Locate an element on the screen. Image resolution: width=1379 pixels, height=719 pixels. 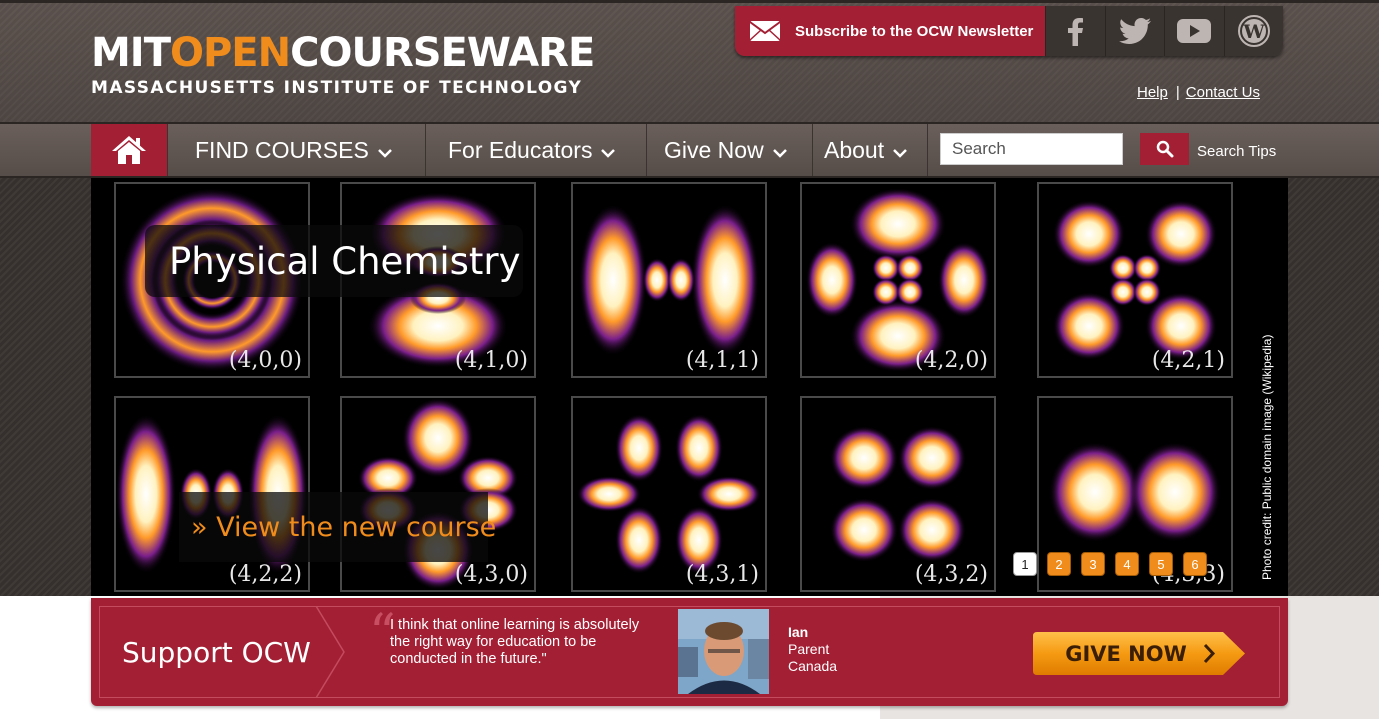
help-link: Help is located at coordinates (1152, 92).